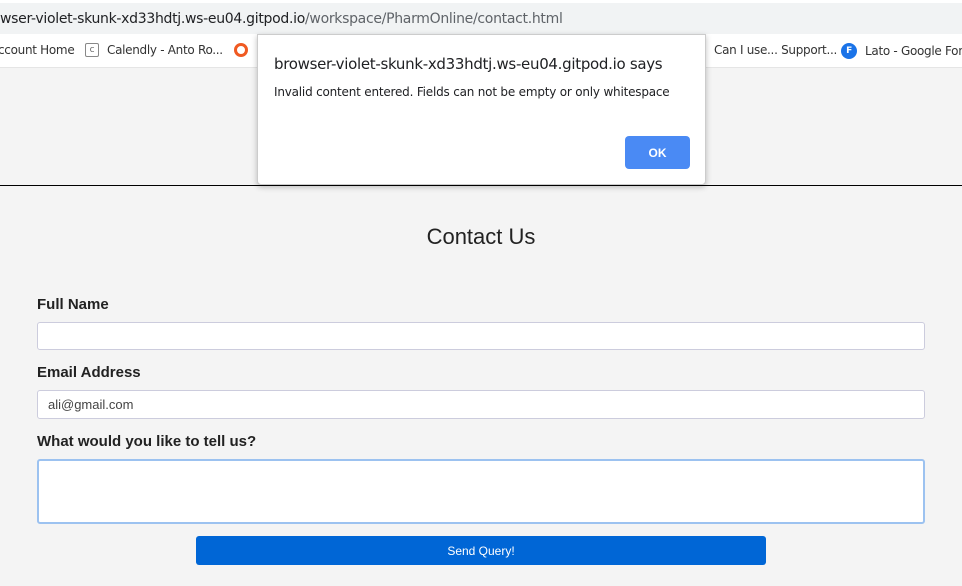 This screenshot has height=586, width=962. What do you see at coordinates (481, 185) in the screenshot?
I see `header-divider` at bounding box center [481, 185].